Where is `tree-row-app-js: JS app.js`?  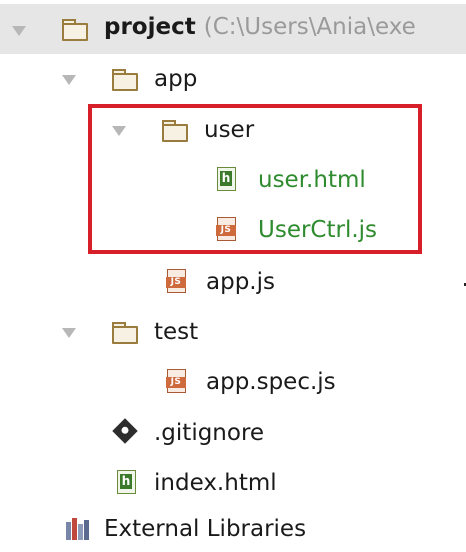
tree-row-app-js: JS app.js is located at coordinates (233, 282).